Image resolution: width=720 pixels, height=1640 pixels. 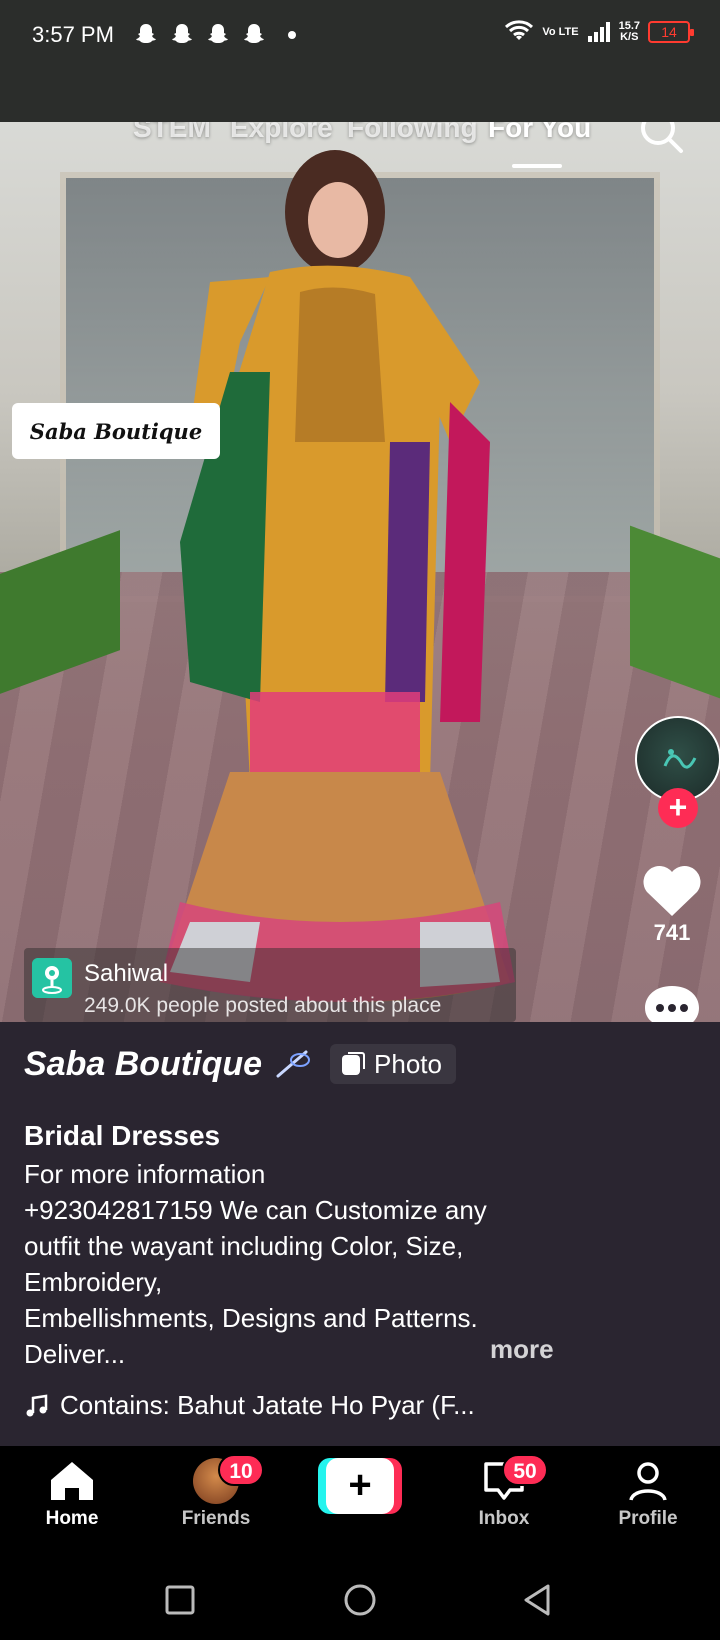 What do you see at coordinates (504, 1518) in the screenshot?
I see `nav-inbox-label: Inbox` at bounding box center [504, 1518].